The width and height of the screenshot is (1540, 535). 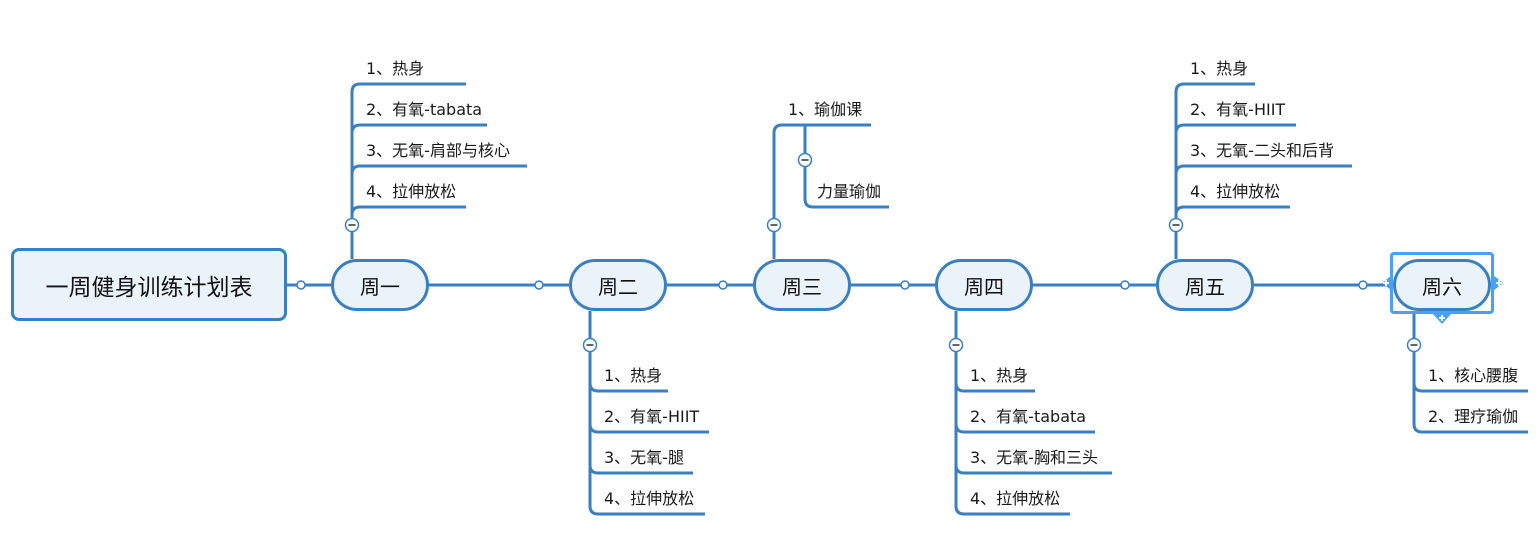 What do you see at coordinates (1262, 151) in the screenshot?
I see `subtopic: 3、无氧-二头和后背` at bounding box center [1262, 151].